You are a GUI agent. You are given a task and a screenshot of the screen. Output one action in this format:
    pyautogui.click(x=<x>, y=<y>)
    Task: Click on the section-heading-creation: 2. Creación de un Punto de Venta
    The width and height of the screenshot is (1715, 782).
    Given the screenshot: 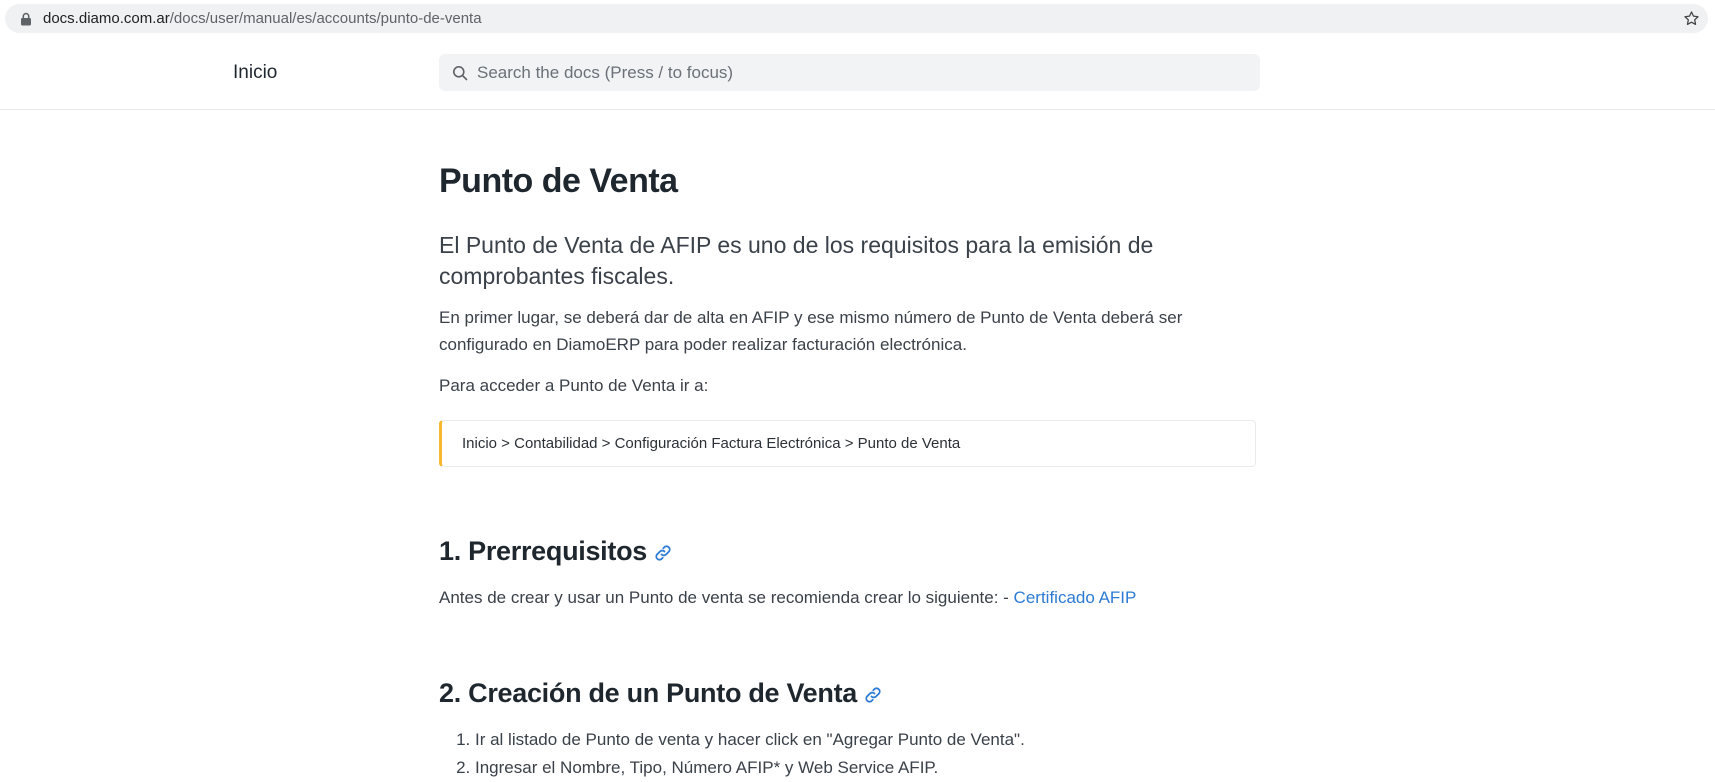 What is the action you would take?
    pyautogui.click(x=661, y=693)
    